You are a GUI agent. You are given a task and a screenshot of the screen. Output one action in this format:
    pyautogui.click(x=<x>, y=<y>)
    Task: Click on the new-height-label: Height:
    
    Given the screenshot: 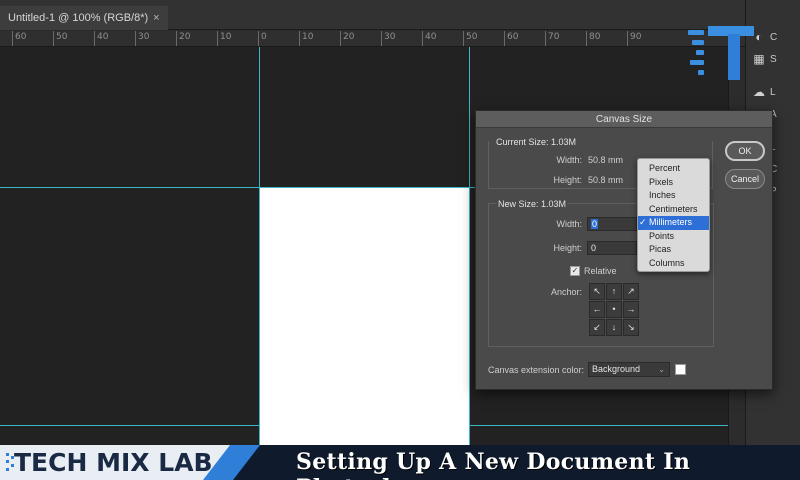 What is the action you would take?
    pyautogui.click(x=567, y=248)
    